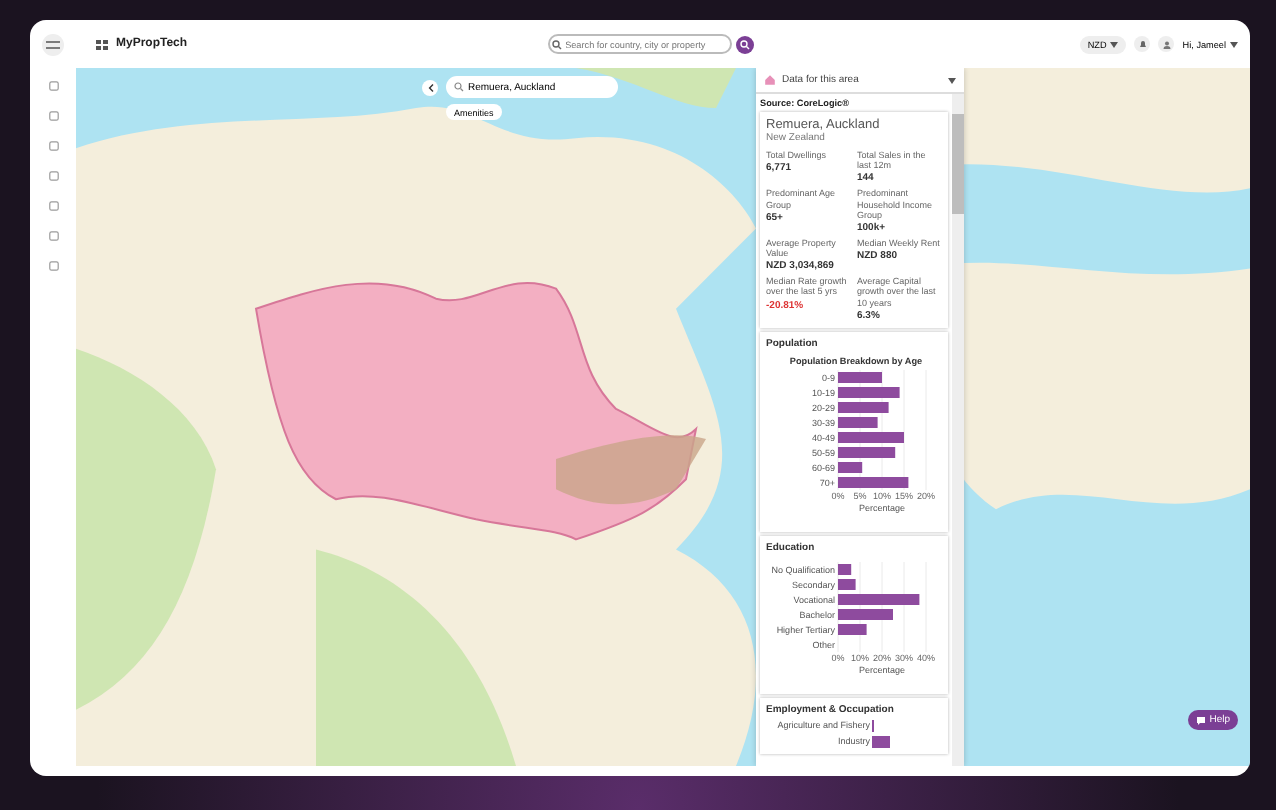  I want to click on house-icon, so click(770, 80).